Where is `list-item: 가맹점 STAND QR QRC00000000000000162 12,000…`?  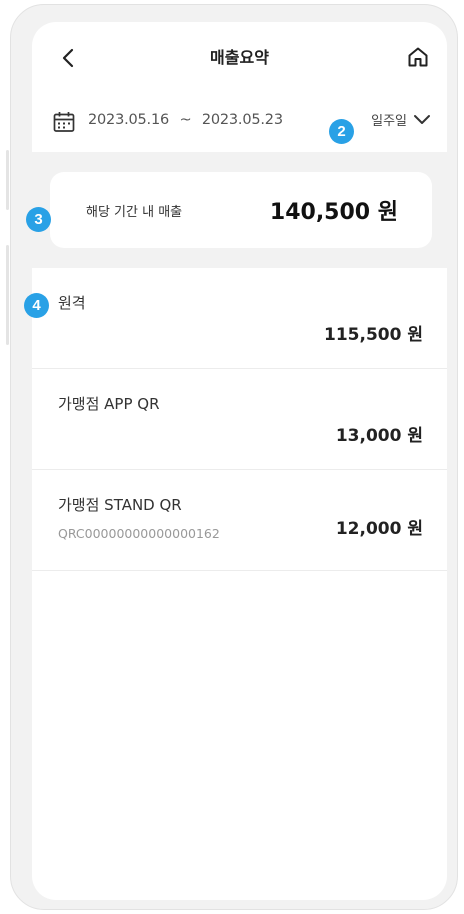 list-item: 가맹점 STAND QR QRC00000000000000162 12,000… is located at coordinates (239, 520).